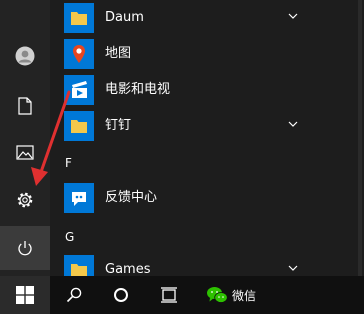  I want to click on app-item-feedback-hub: 反馈中心, so click(207, 198).